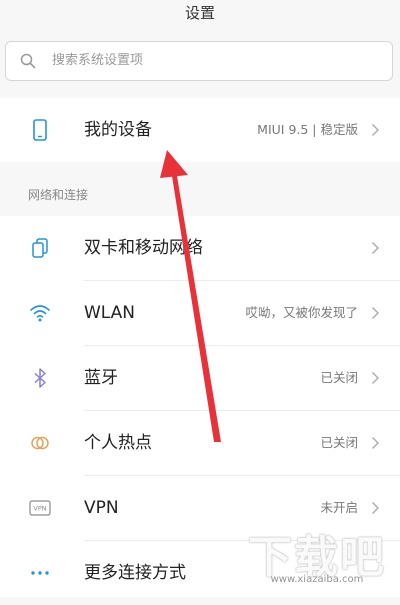 The width and height of the screenshot is (400, 605). I want to click on more-dots-icon, so click(40, 573).